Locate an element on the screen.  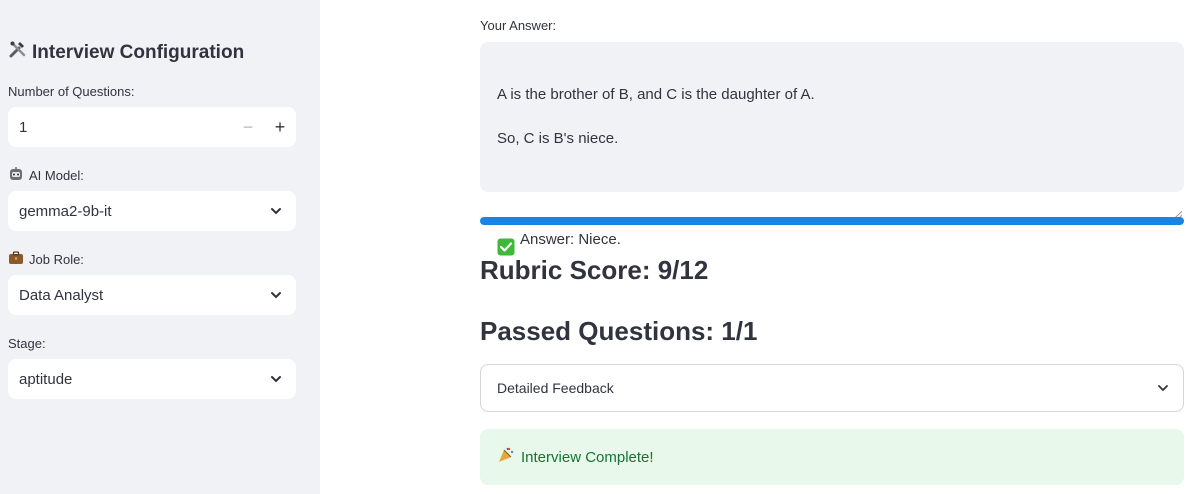
stage-select: aptitude is located at coordinates (152, 379).